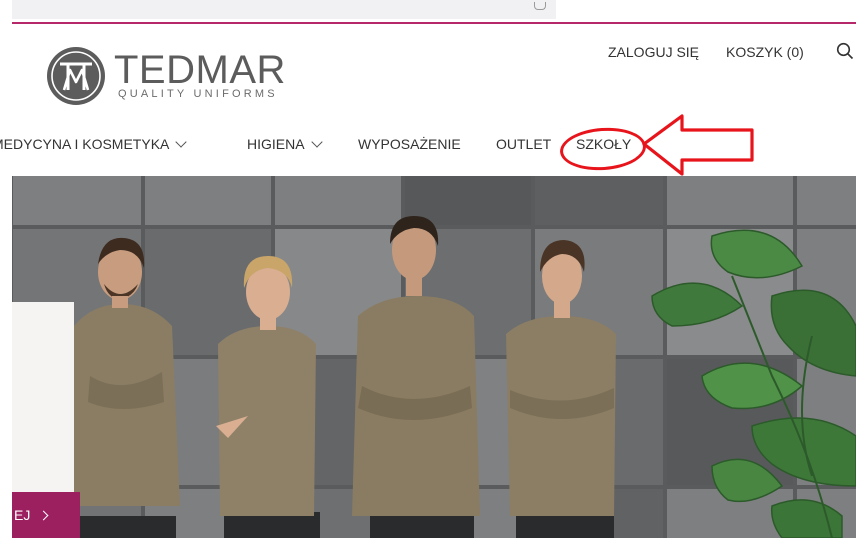 The image size is (856, 538). What do you see at coordinates (603, 149) in the screenshot?
I see `annotation-circle` at bounding box center [603, 149].